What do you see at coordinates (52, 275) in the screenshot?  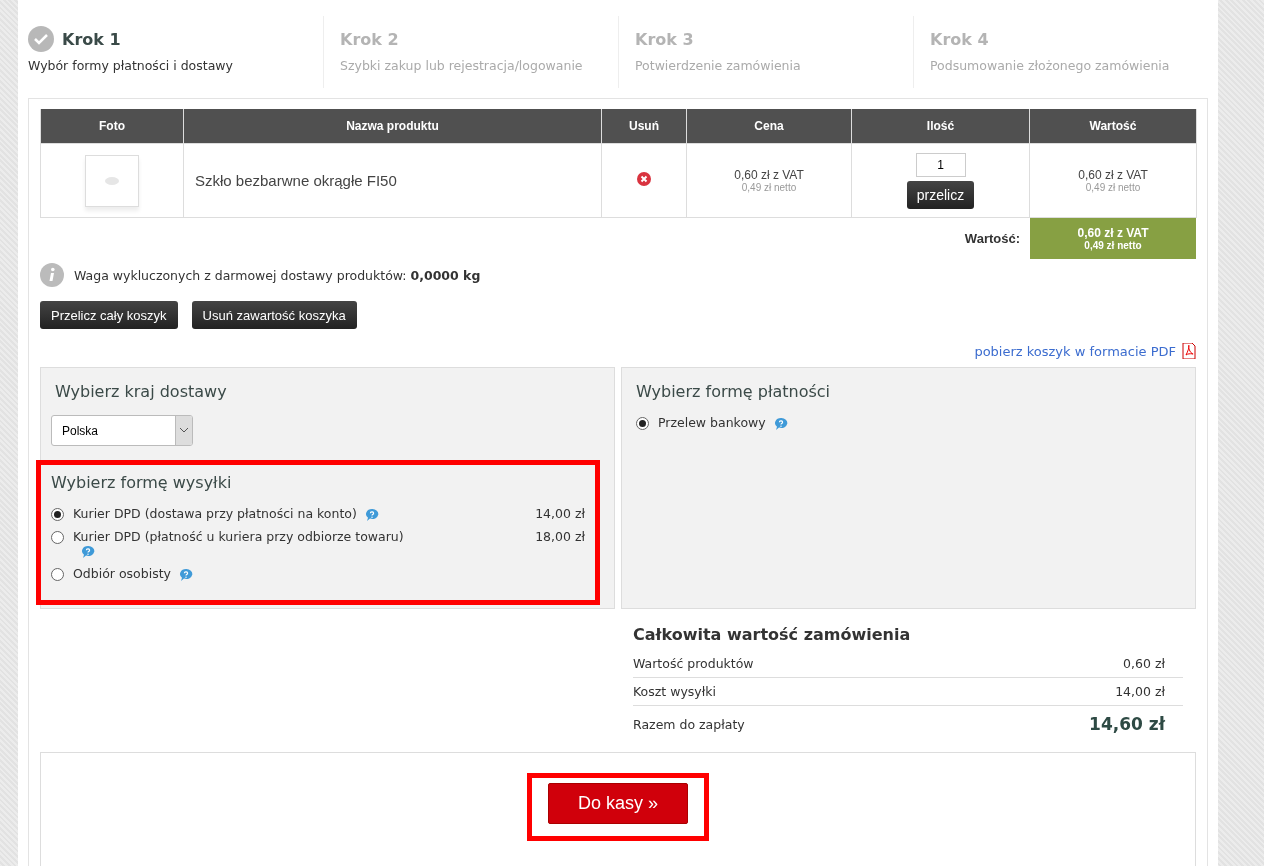 I see `info-icon` at bounding box center [52, 275].